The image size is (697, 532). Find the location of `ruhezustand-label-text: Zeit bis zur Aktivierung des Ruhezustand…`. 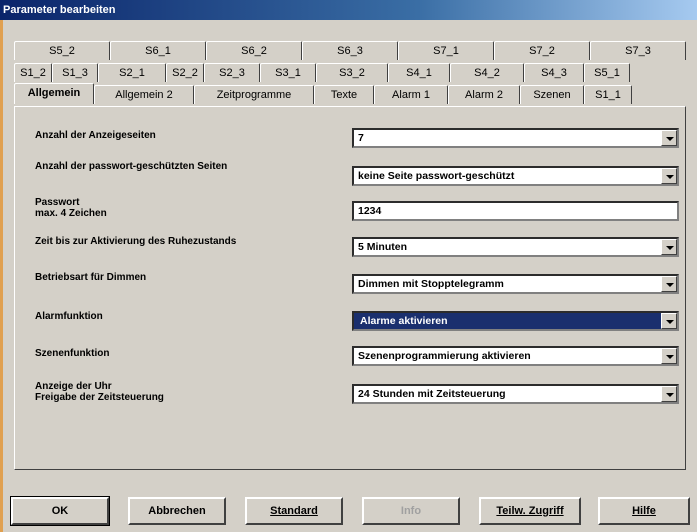

ruhezustand-label-text: Zeit bis zur Aktivierung des Ruhezustand… is located at coordinates (136, 241).